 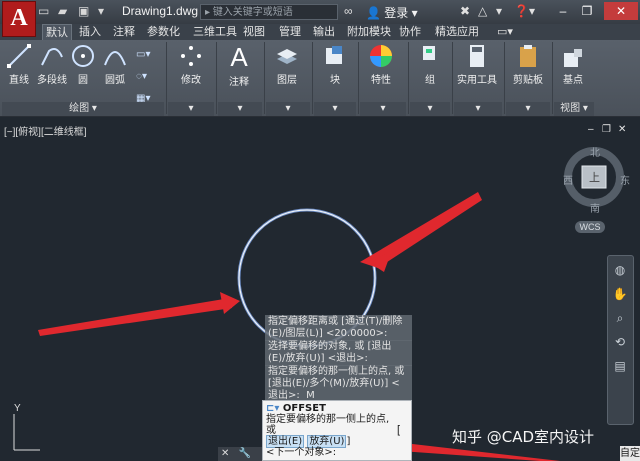 What do you see at coordinates (230, 303) in the screenshot?
I see `arrow-head-left` at bounding box center [230, 303].